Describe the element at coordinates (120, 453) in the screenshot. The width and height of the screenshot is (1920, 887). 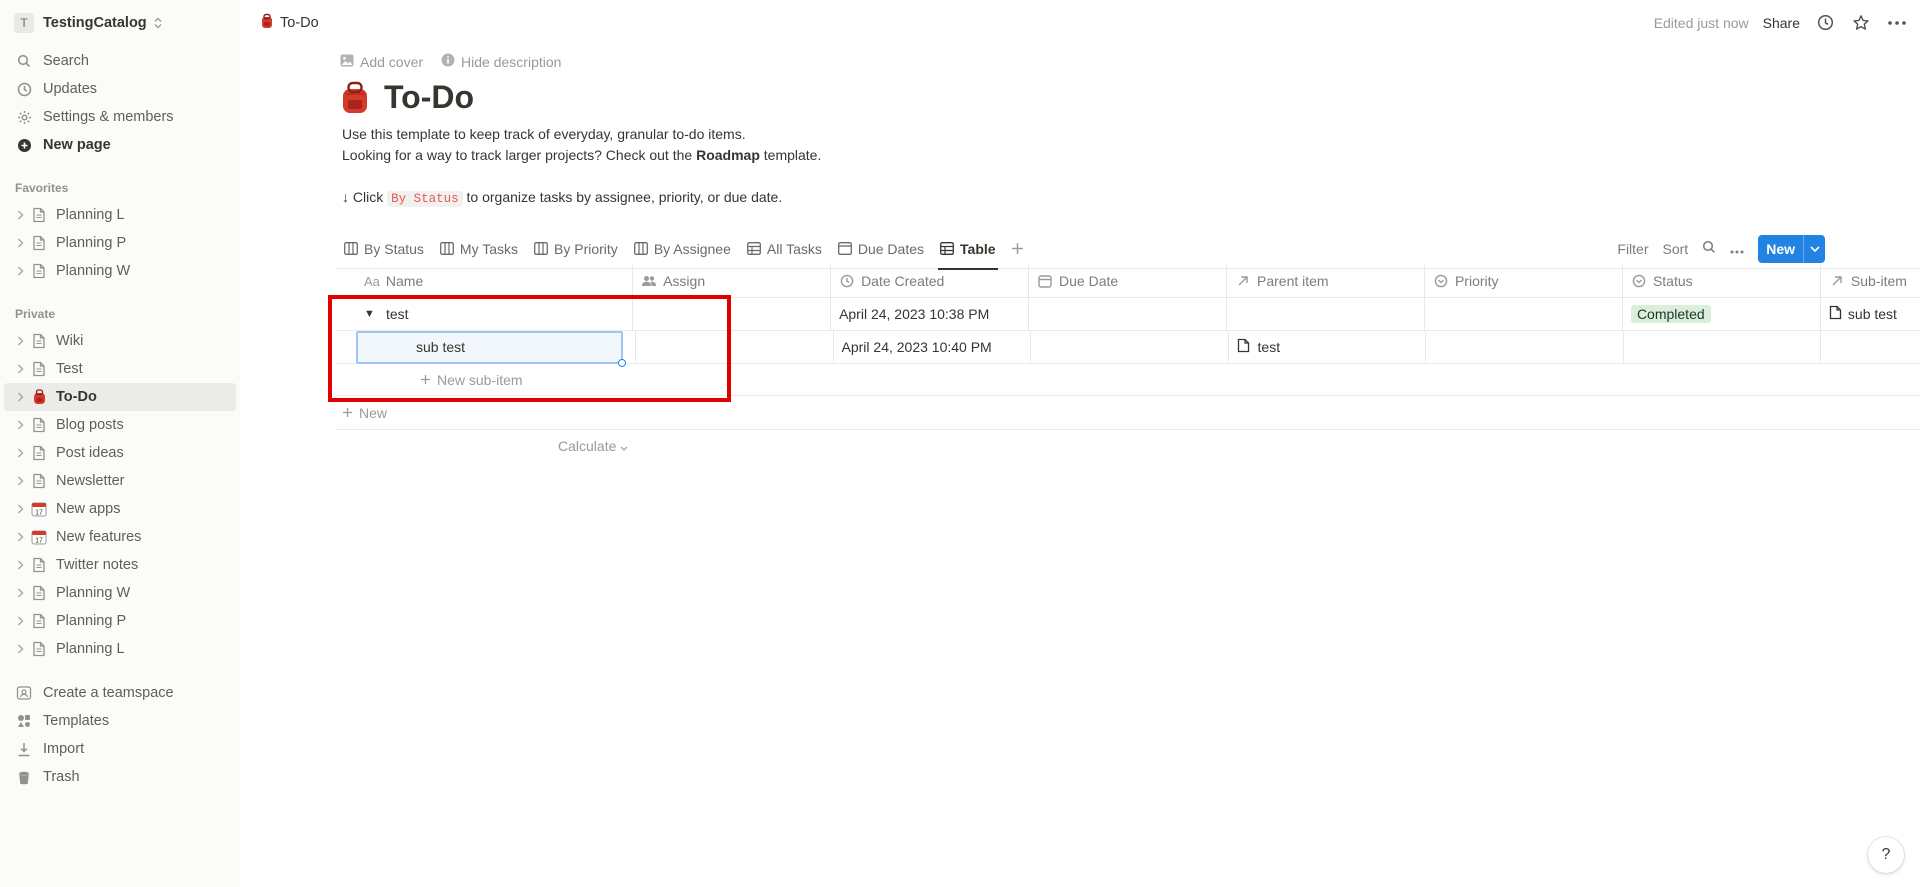
I see `sidebar-page-post-ideas: Post ideas` at that location.